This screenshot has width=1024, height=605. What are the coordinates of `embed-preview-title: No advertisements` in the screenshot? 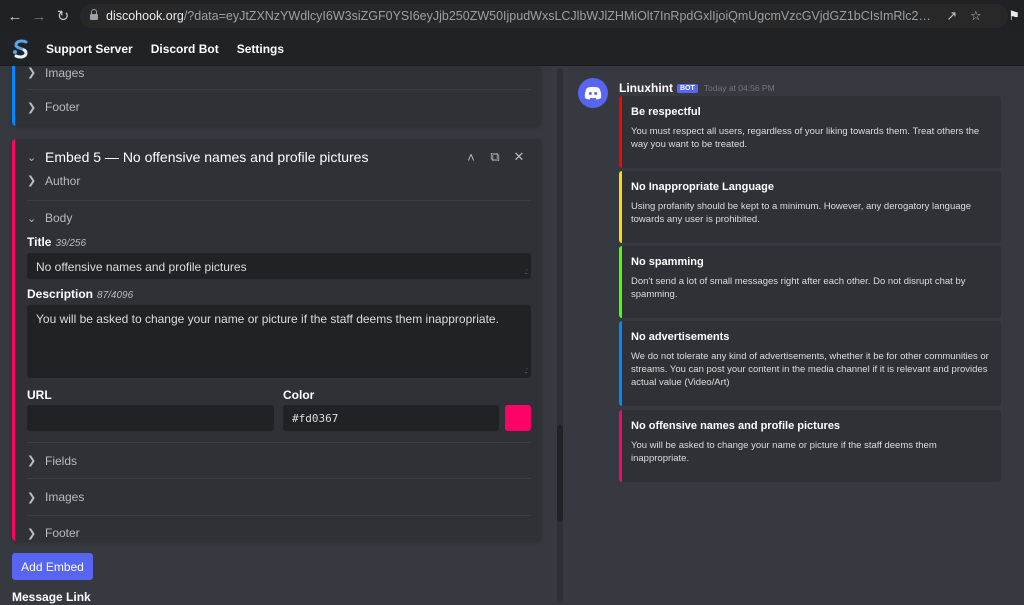 It's located at (680, 337).